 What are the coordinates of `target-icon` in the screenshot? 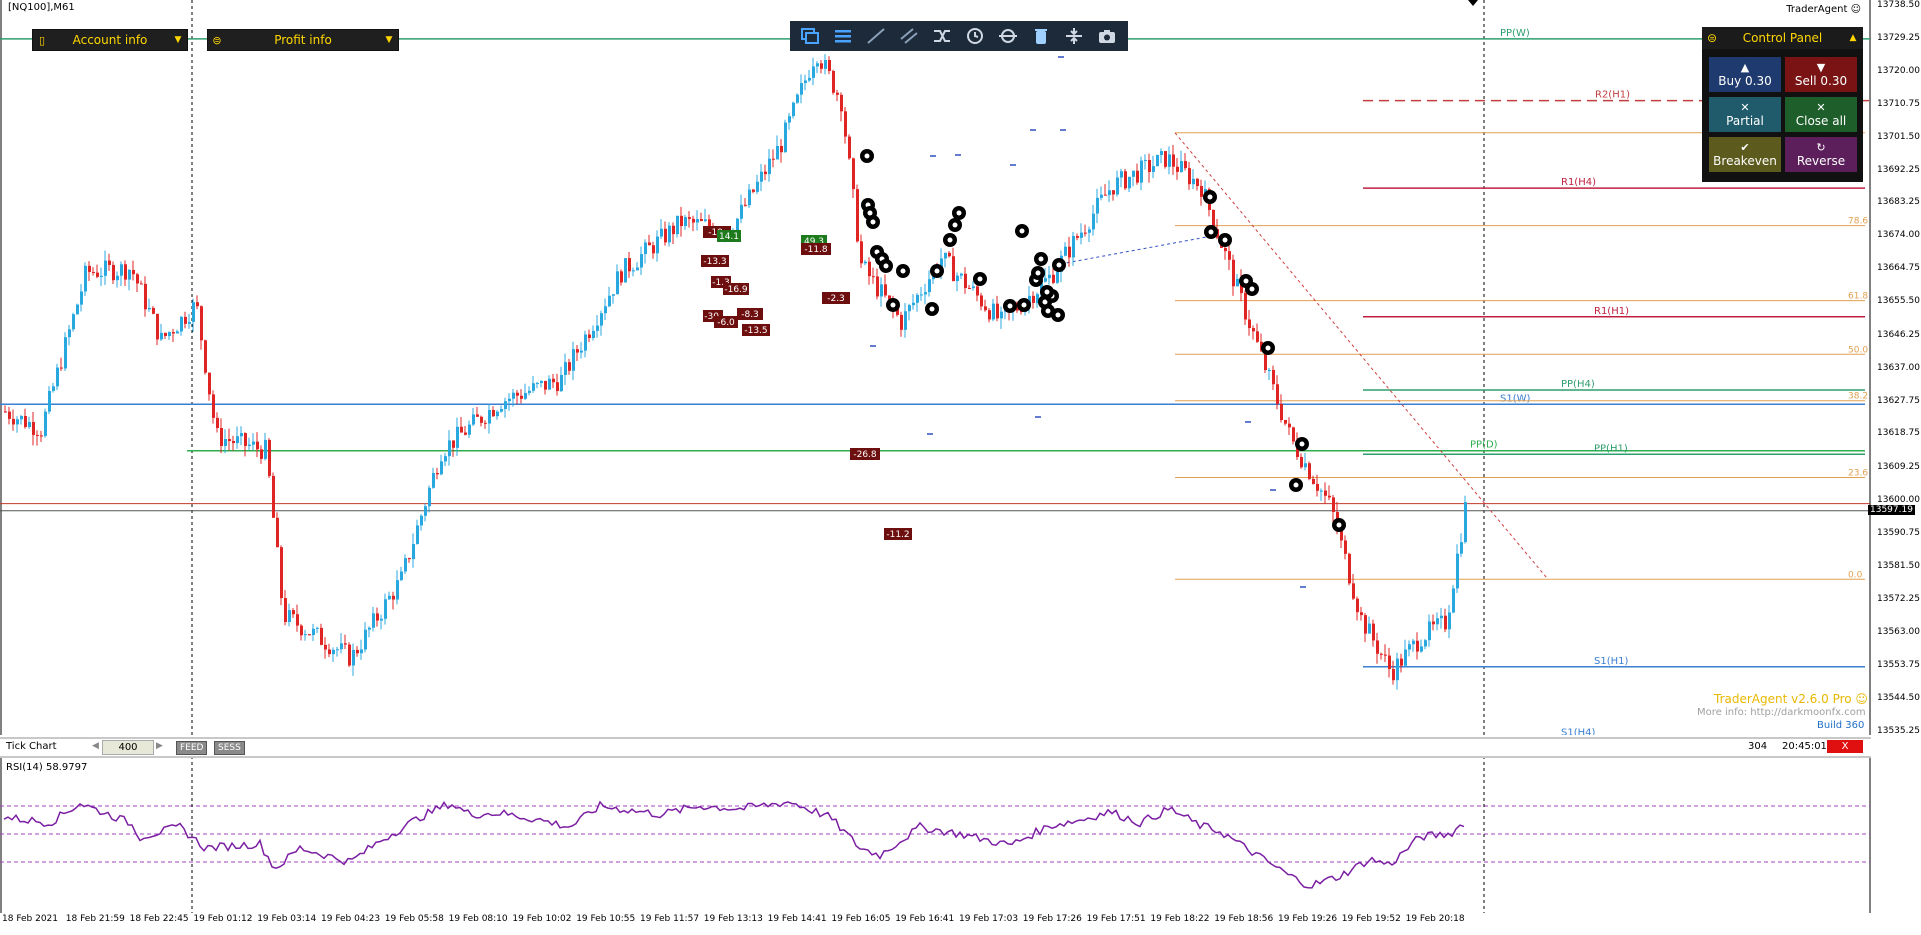 It's located at (1007, 36).